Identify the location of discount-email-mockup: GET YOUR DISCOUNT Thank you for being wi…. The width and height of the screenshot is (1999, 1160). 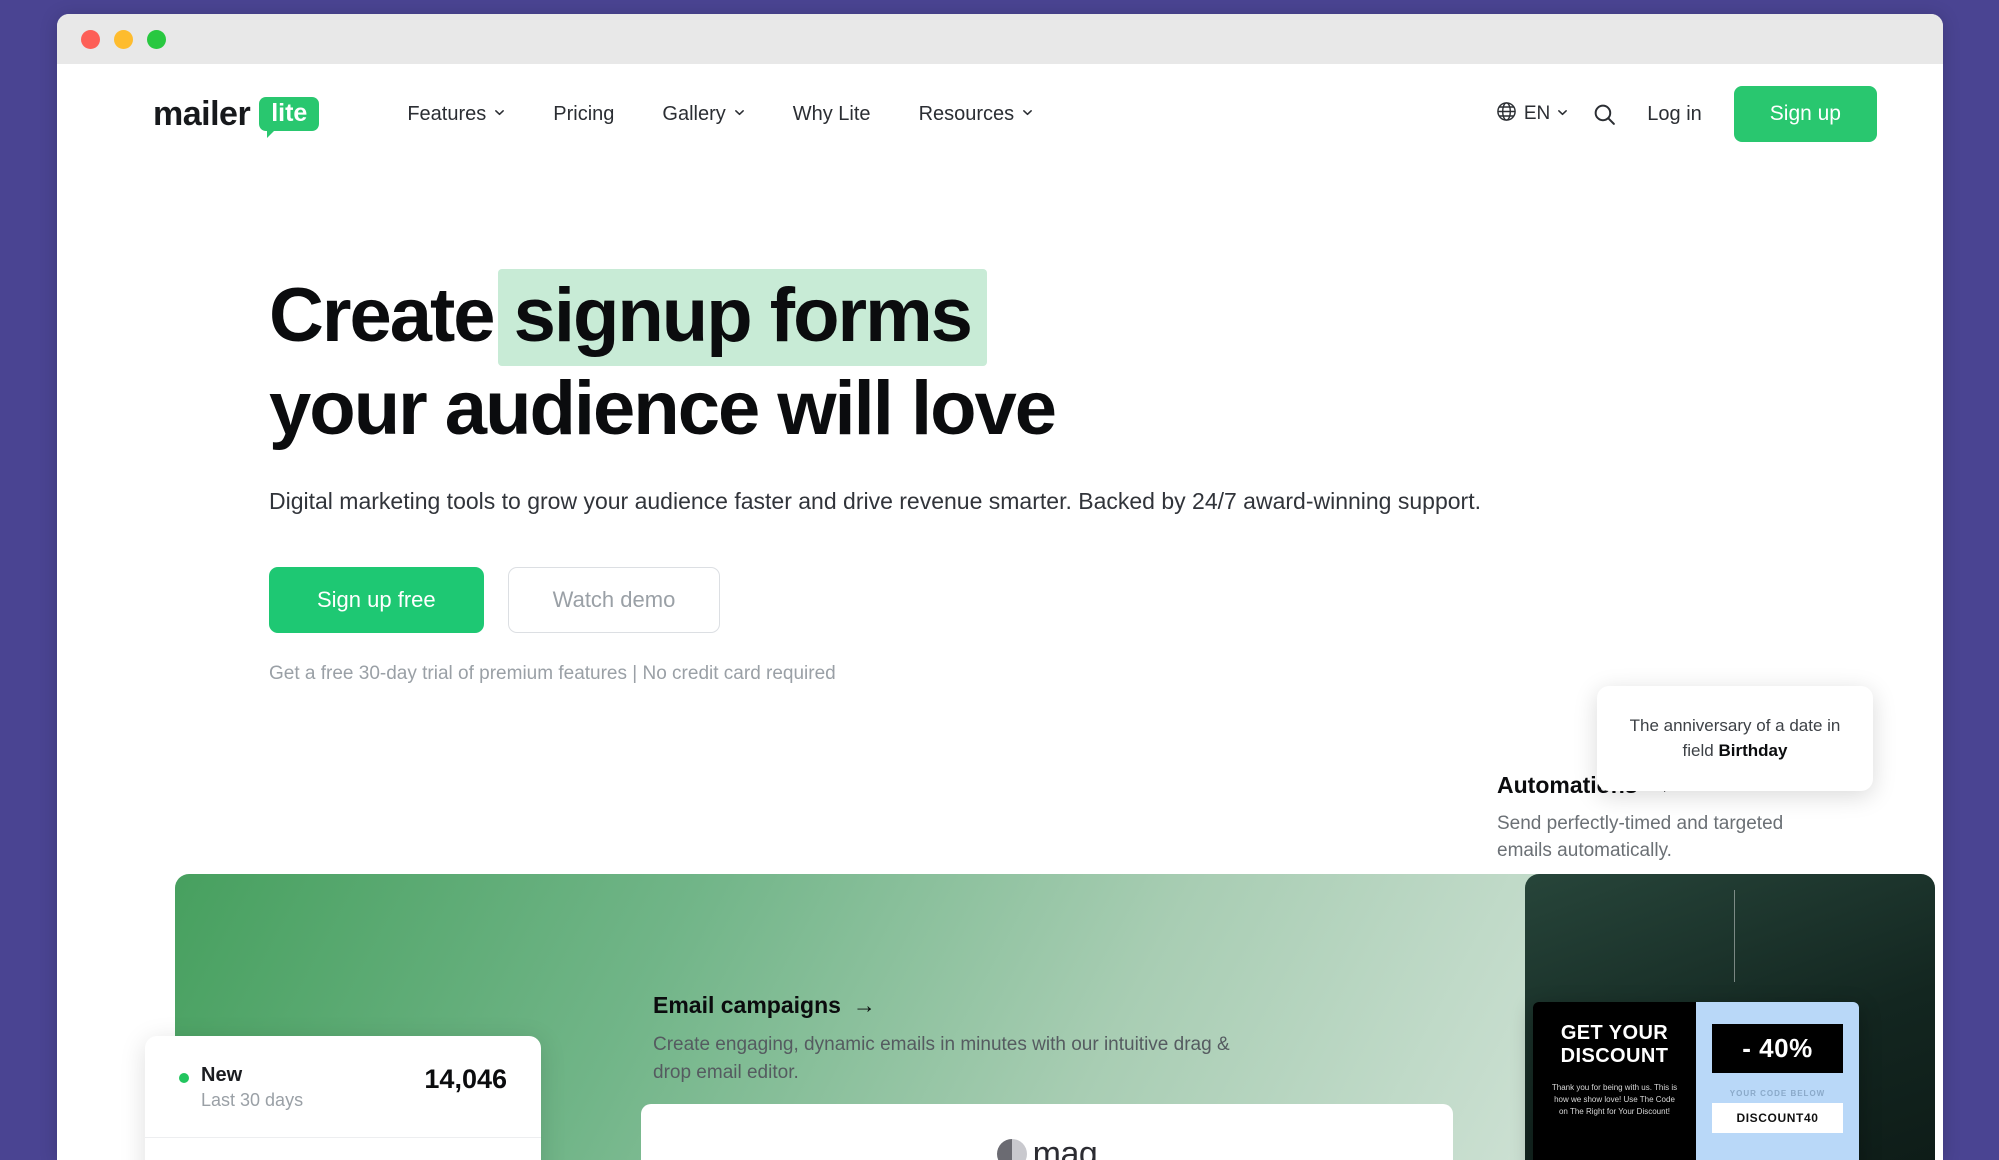
(1696, 1081).